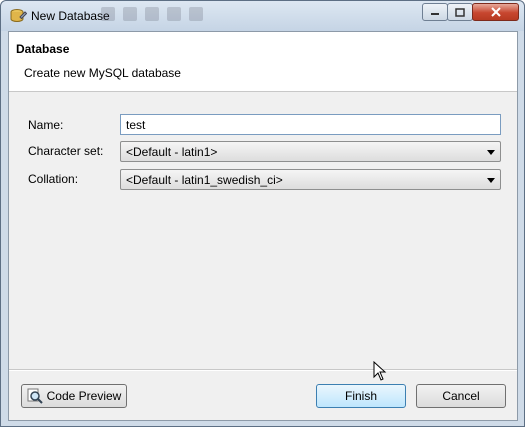 This screenshot has height=427, width=525. I want to click on code-preview-label: Code Preview, so click(84, 396).